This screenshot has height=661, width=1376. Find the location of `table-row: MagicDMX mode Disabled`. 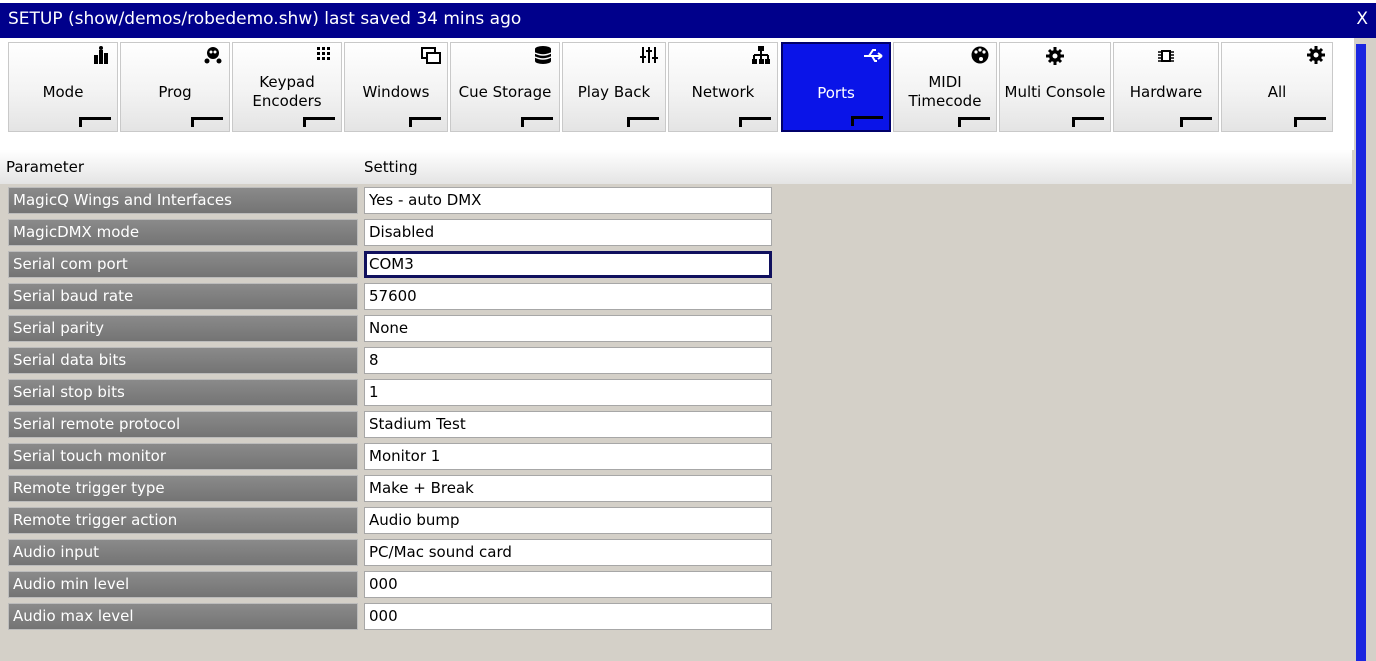

table-row: MagicDMX mode Disabled is located at coordinates (390, 233).